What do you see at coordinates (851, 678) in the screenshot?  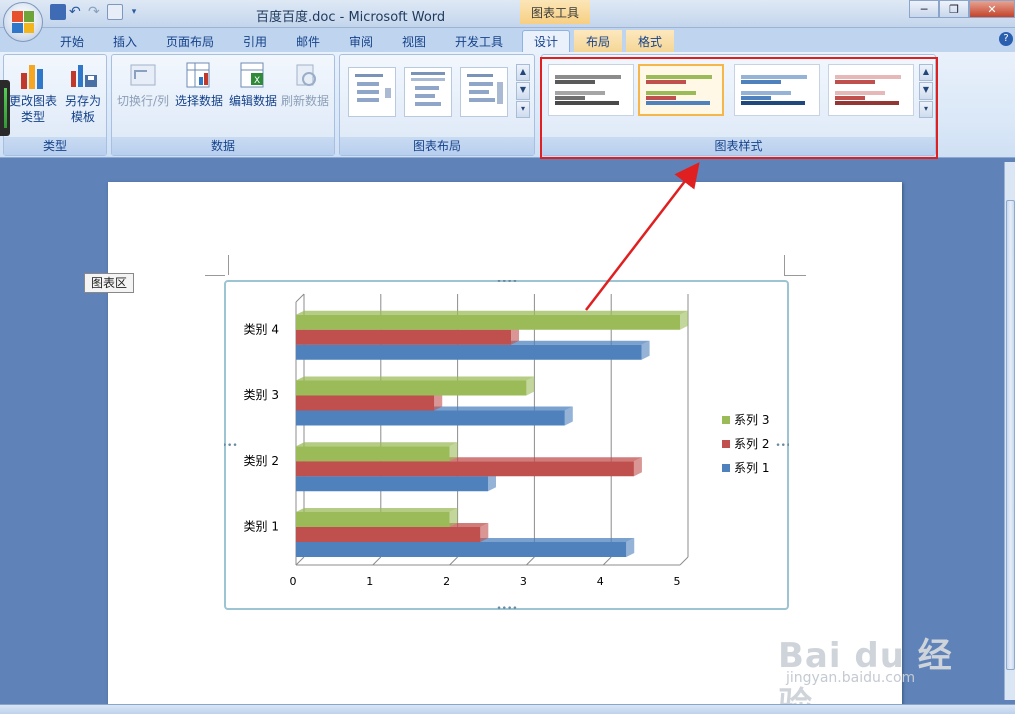 I see `watermark-url: jingyan.baidu.com` at bounding box center [851, 678].